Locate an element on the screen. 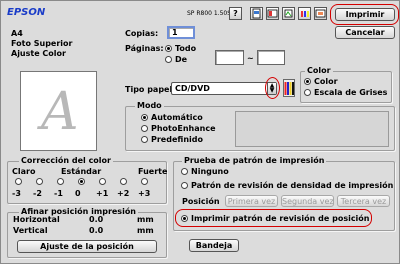  third-time-button: Tercera vez is located at coordinates (363, 201).